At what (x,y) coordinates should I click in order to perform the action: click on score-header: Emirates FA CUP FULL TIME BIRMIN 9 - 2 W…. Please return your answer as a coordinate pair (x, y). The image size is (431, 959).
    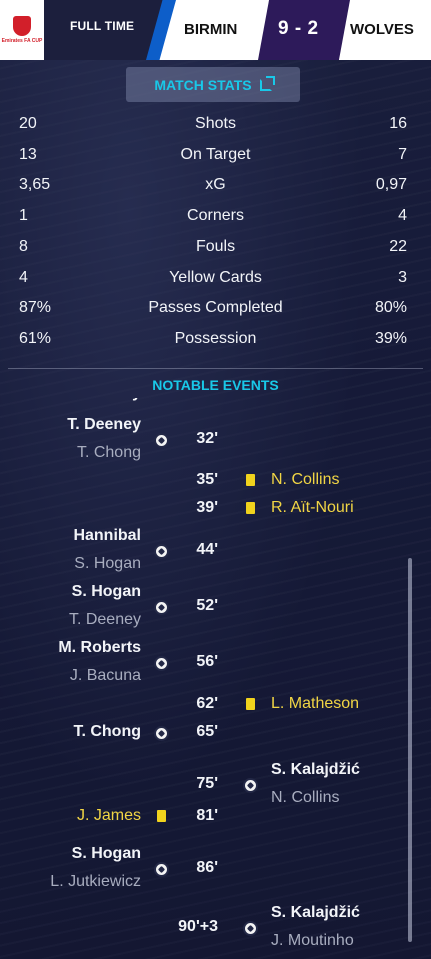
    Looking at the image, I should click on (215, 30).